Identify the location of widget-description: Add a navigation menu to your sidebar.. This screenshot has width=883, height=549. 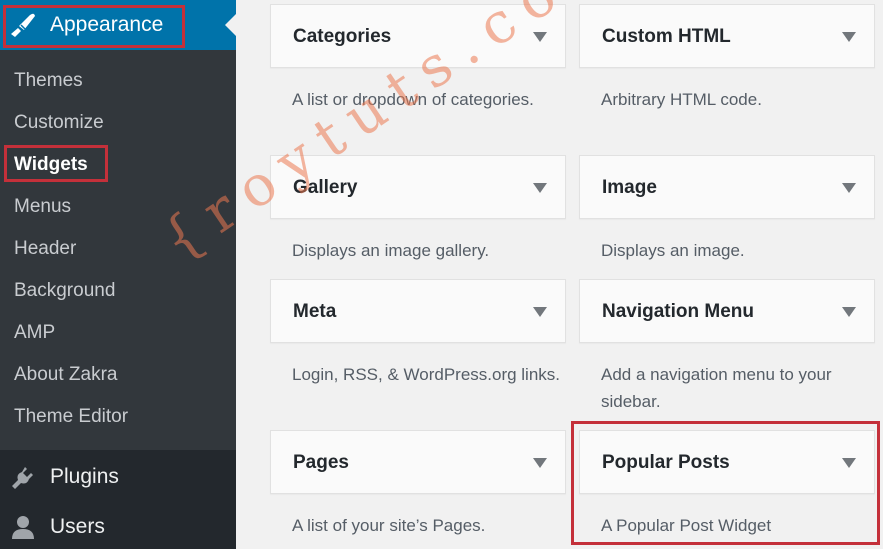
(716, 388).